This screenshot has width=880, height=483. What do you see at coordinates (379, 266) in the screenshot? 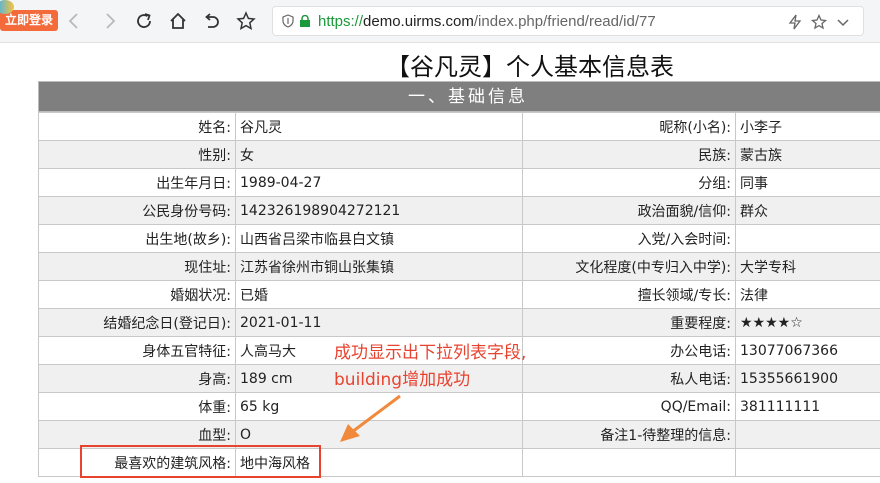
I see `field-value: 江苏省徐州市铜山张集镇` at bounding box center [379, 266].